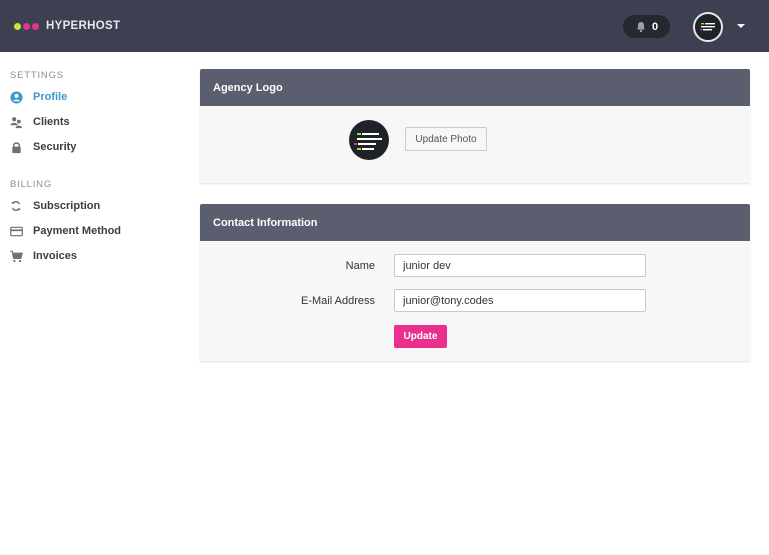 Image resolution: width=769 pixels, height=555 pixels. I want to click on bell-icon, so click(640, 26).